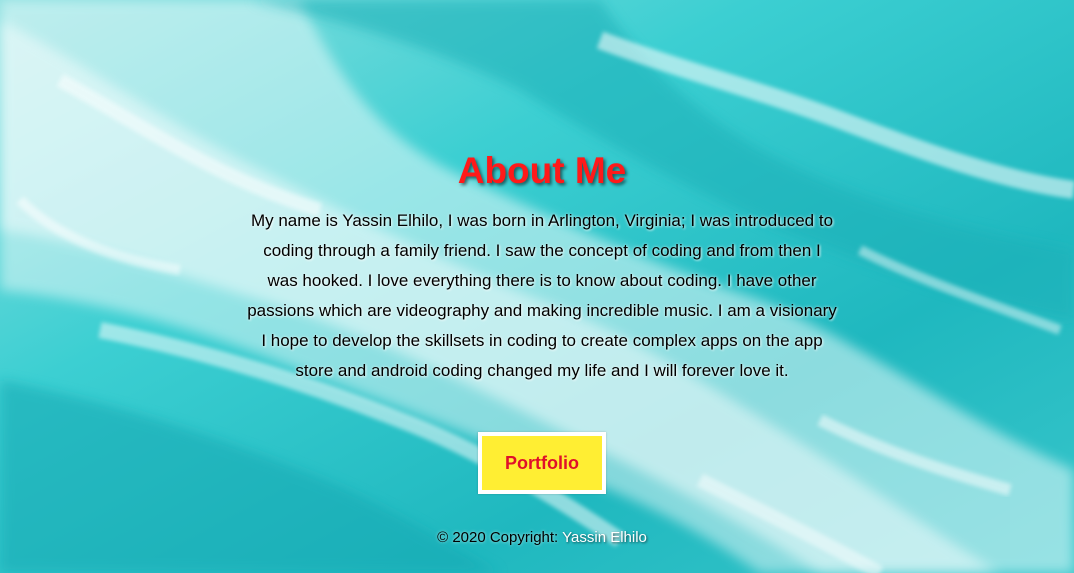 This screenshot has height=573, width=1074. Describe the element at coordinates (498, 537) in the screenshot. I see `copyright-text: © 2020 Copyright:` at that location.